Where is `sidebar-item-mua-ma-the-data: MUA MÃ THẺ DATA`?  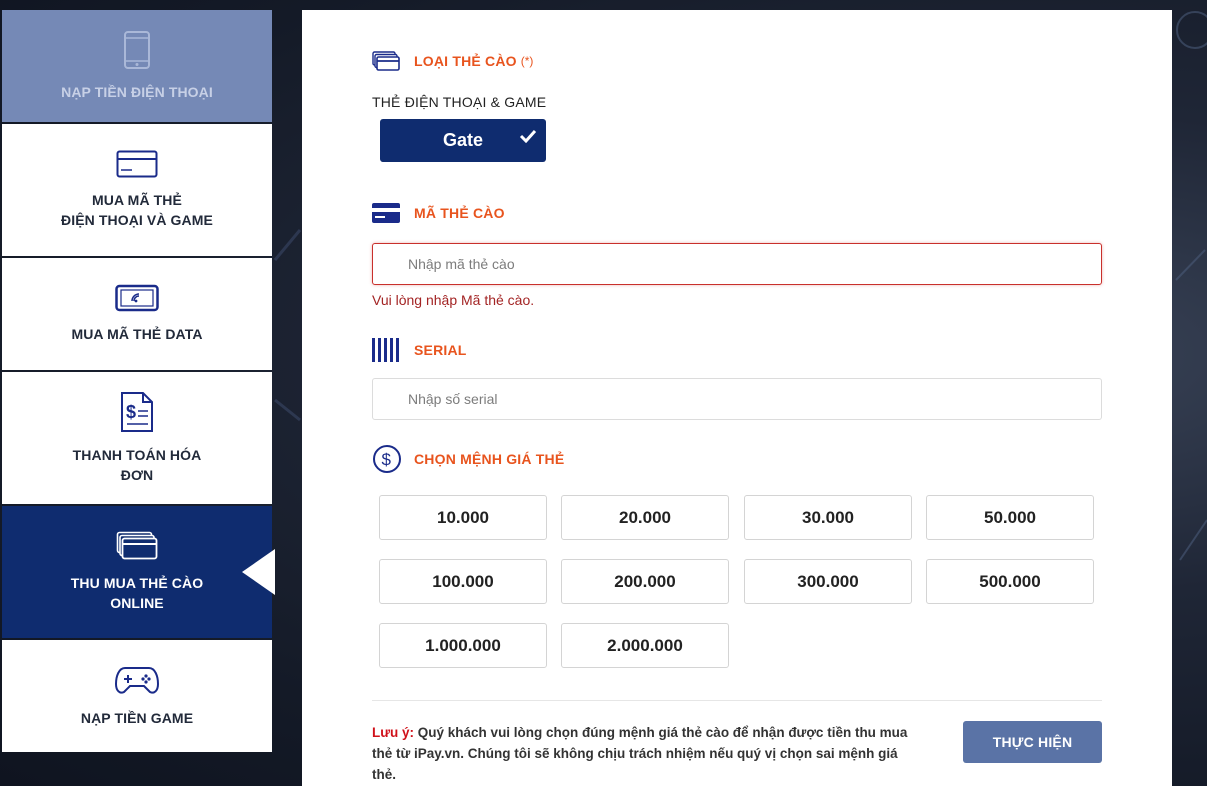
sidebar-item-mua-ma-the-data: MUA MÃ THẺ DATA is located at coordinates (137, 314).